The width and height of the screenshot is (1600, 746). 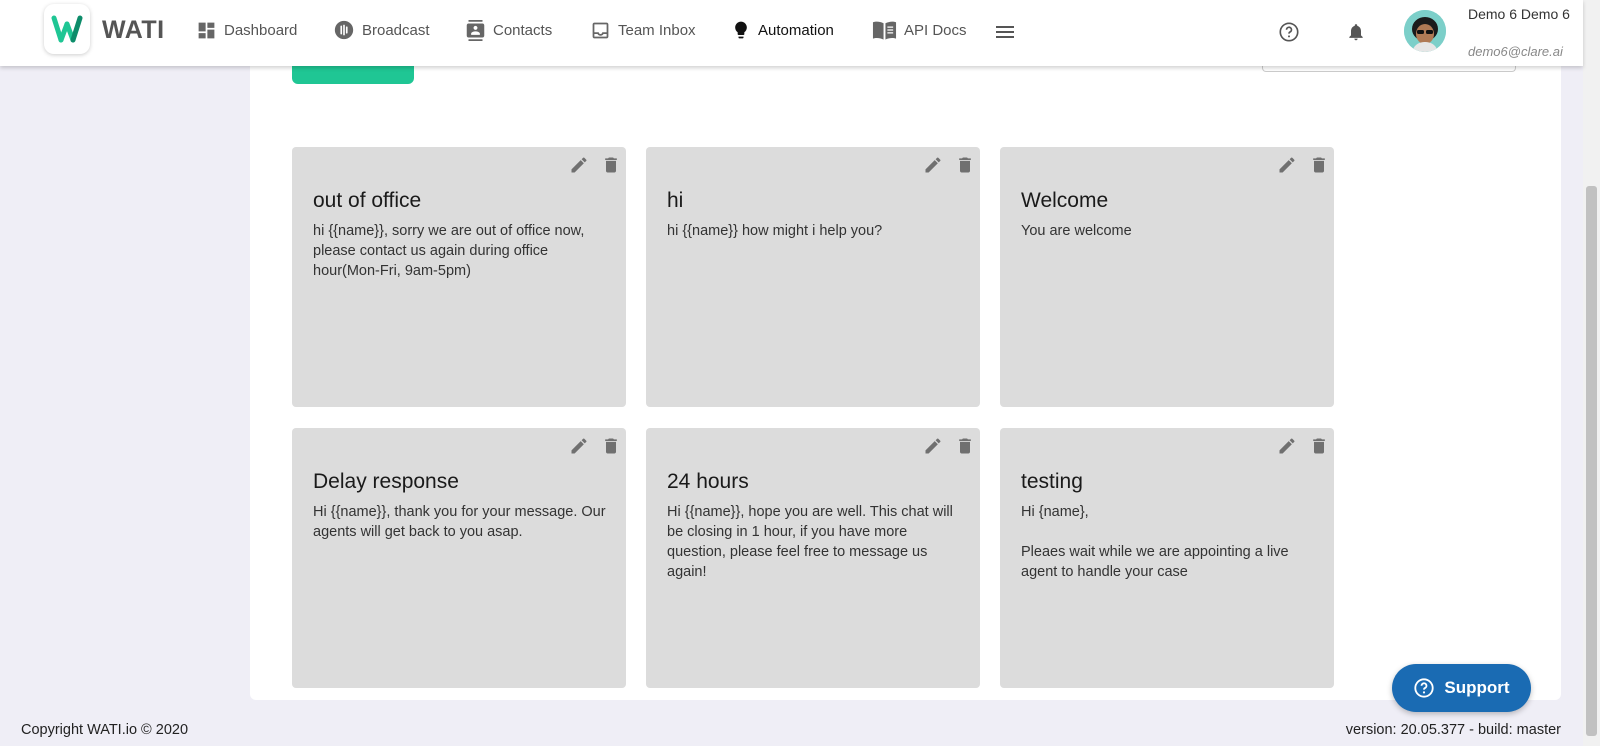 I want to click on wati-logo, so click(x=67, y=29).